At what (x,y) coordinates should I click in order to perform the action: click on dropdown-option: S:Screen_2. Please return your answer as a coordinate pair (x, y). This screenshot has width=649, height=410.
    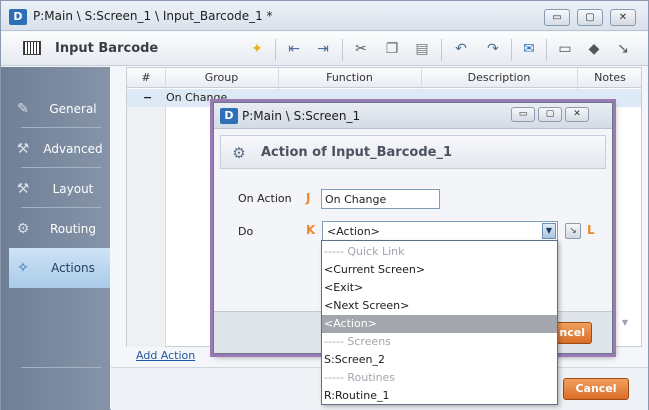
    Looking at the image, I should click on (439, 360).